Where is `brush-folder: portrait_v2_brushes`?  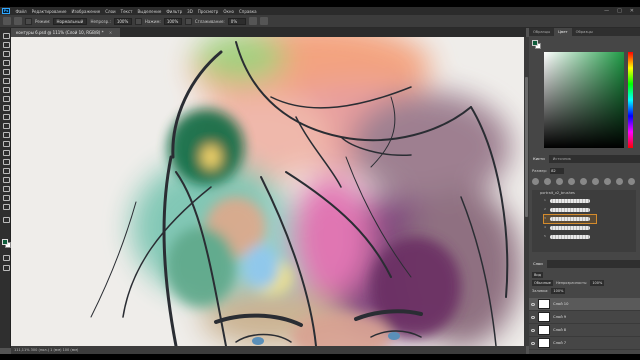 brush-folder: portrait_v2_brushes is located at coordinates (584, 193).